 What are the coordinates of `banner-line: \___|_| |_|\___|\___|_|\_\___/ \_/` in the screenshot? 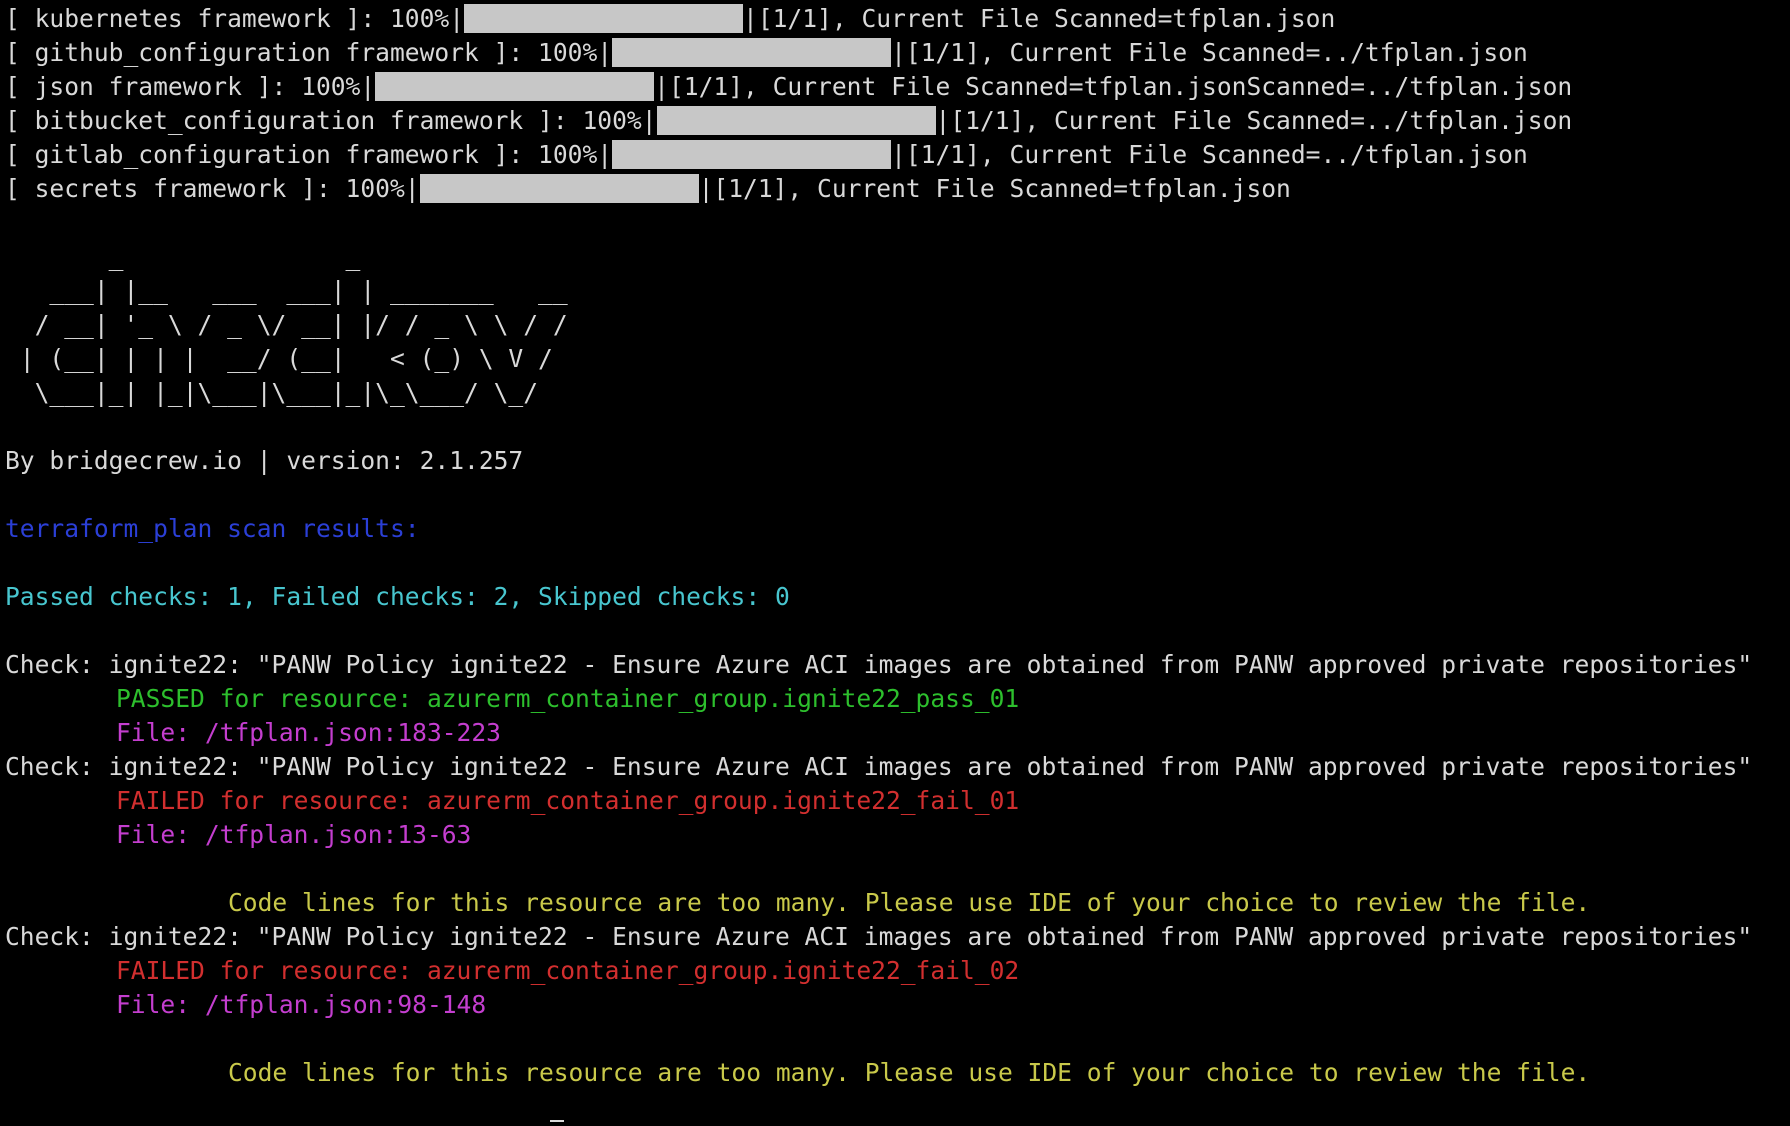 It's located at (272, 392).